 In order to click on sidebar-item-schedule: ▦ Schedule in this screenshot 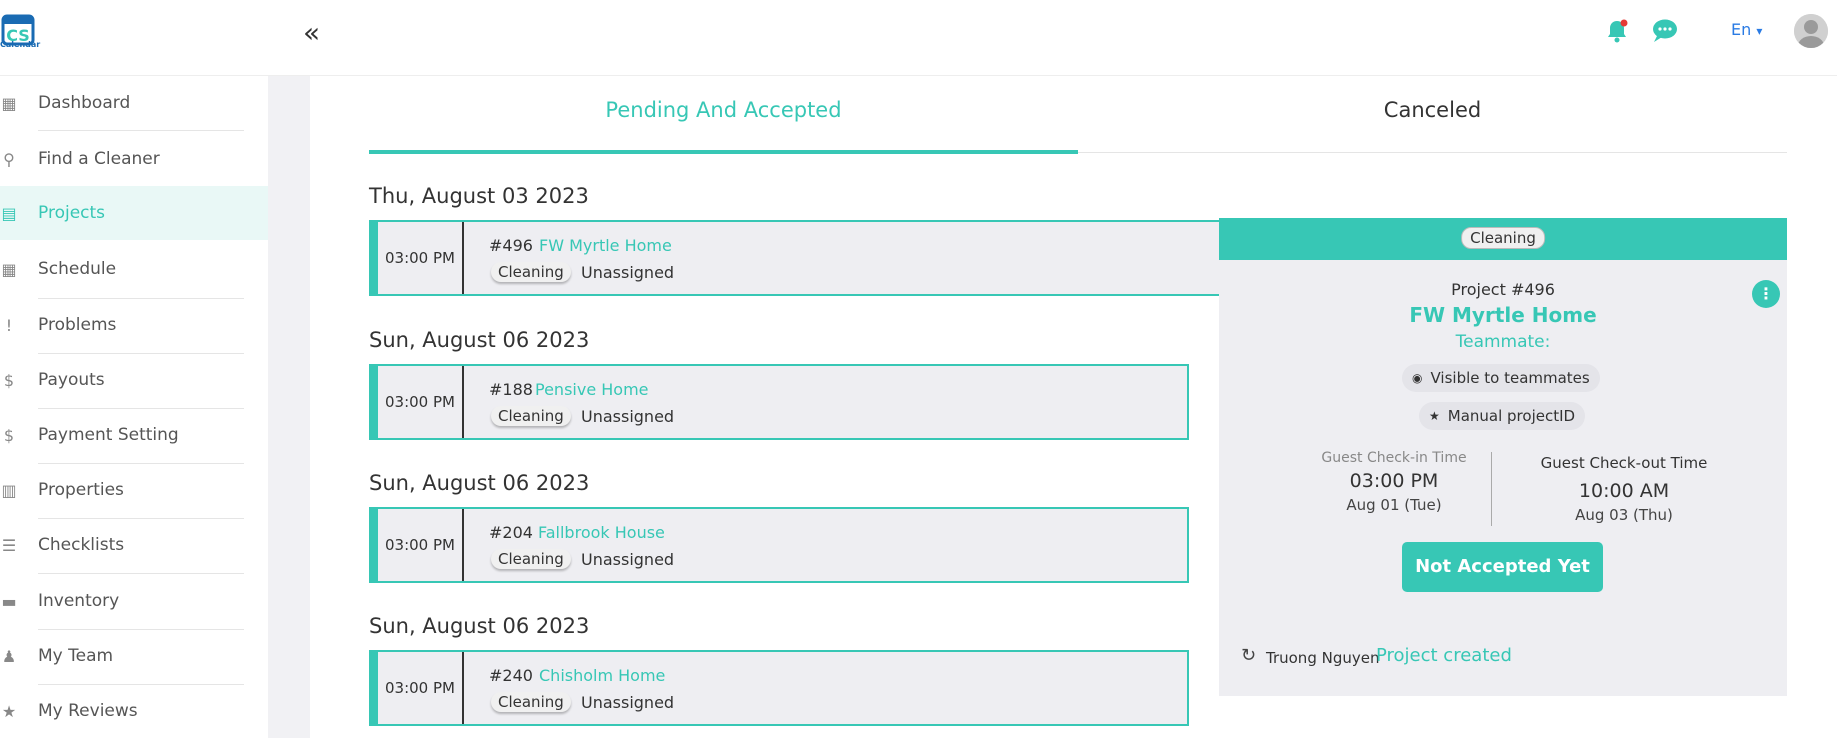, I will do `click(134, 269)`.